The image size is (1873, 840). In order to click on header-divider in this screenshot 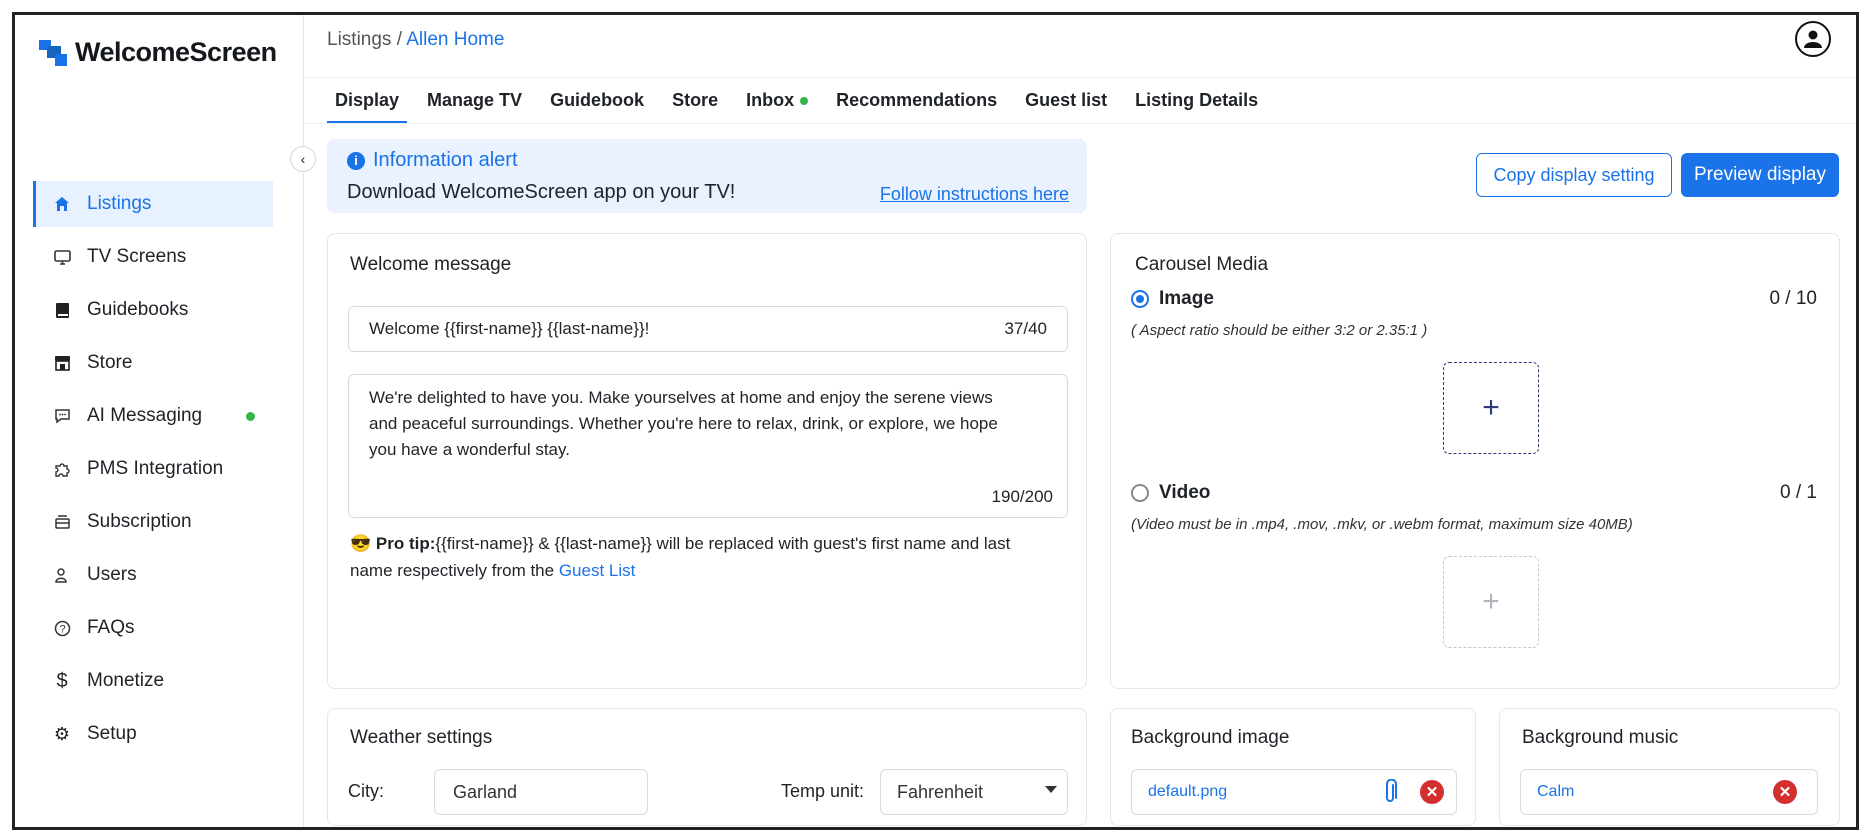, I will do `click(1080, 77)`.